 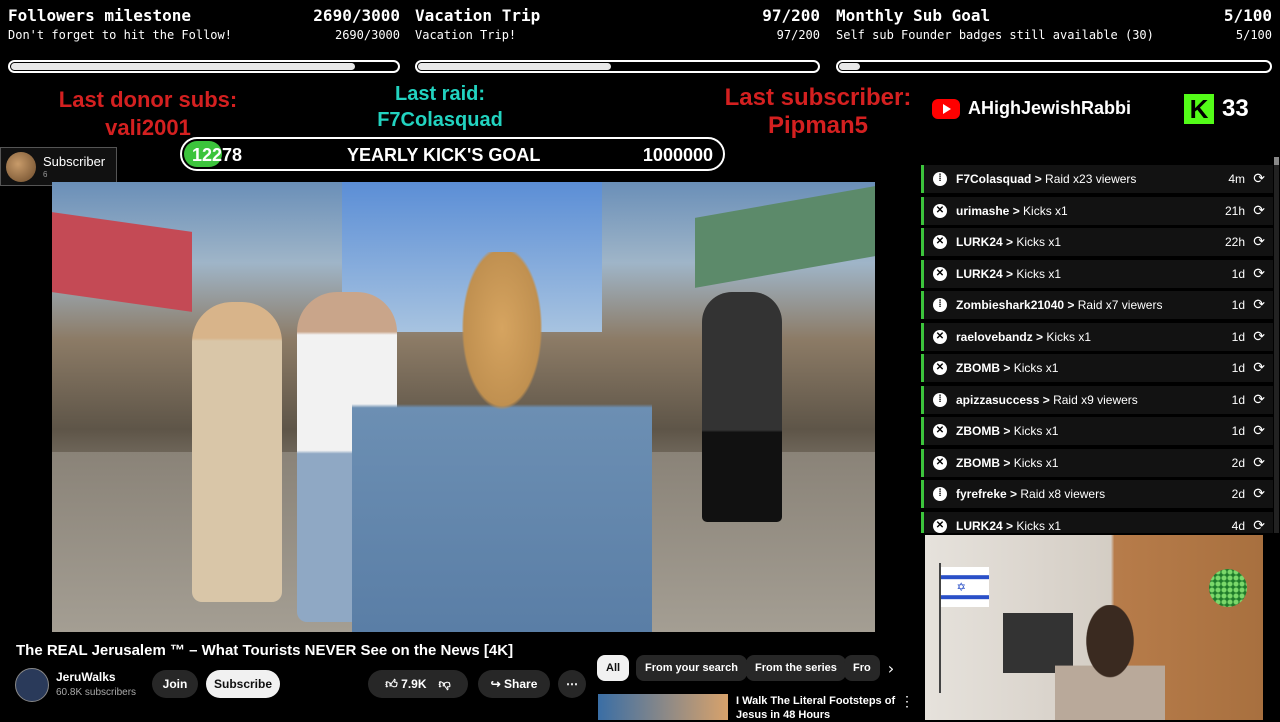 I want to click on feed-item-text: raelovebandz > Kicks x1, so click(x=1023, y=337).